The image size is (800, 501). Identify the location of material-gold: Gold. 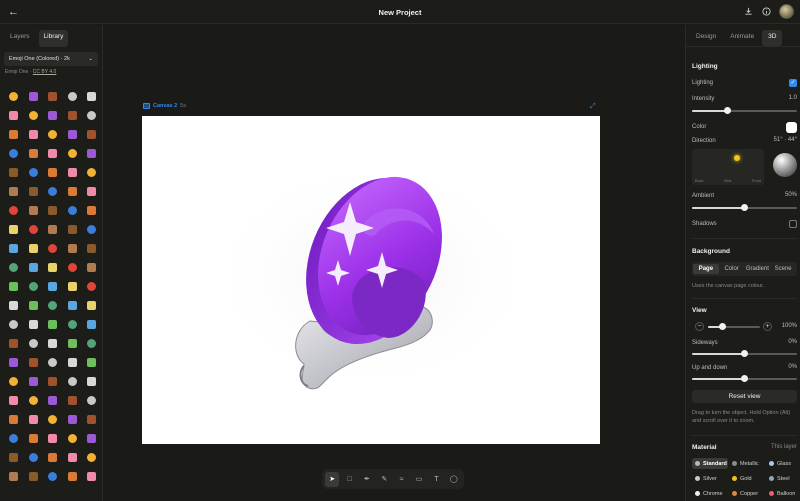
(747, 478).